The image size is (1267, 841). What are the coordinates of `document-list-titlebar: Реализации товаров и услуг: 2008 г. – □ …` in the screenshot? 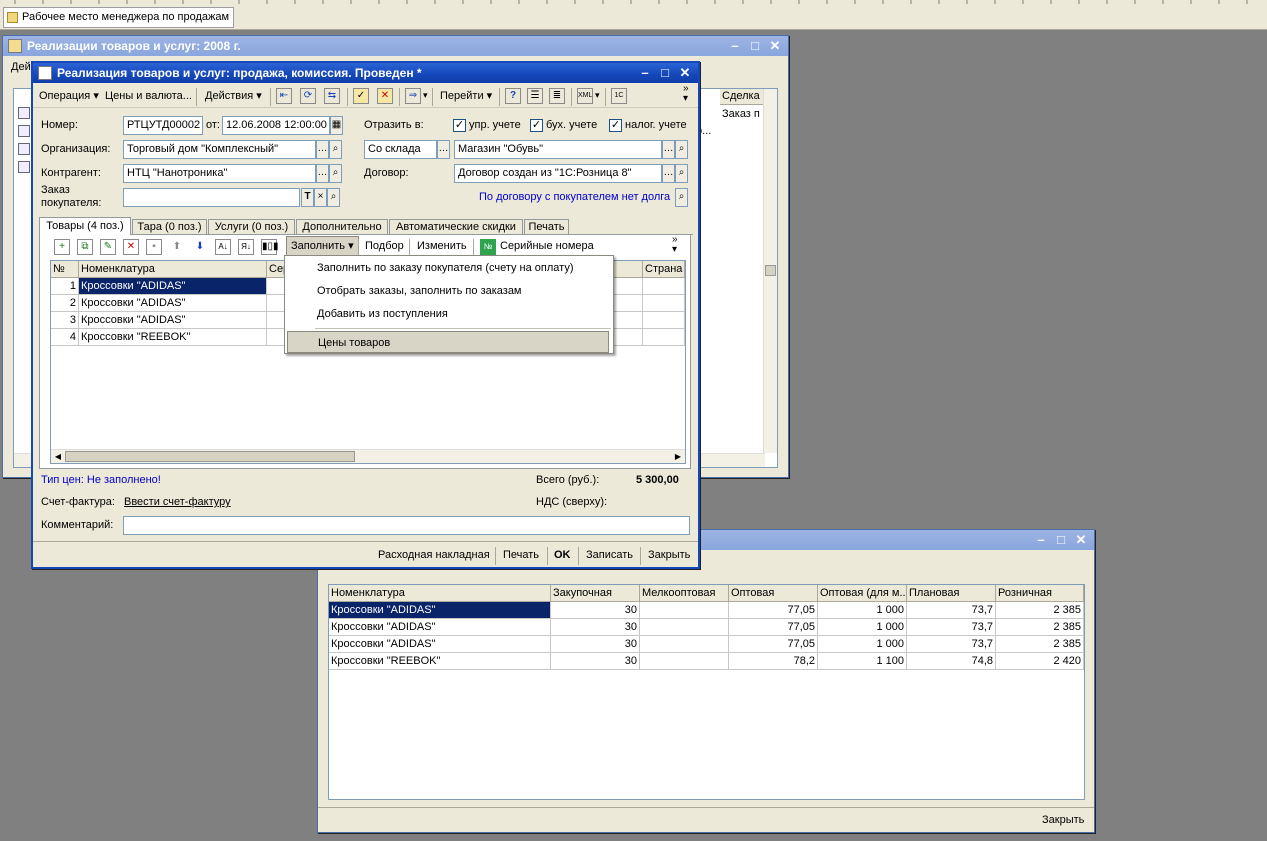 It's located at (395, 46).